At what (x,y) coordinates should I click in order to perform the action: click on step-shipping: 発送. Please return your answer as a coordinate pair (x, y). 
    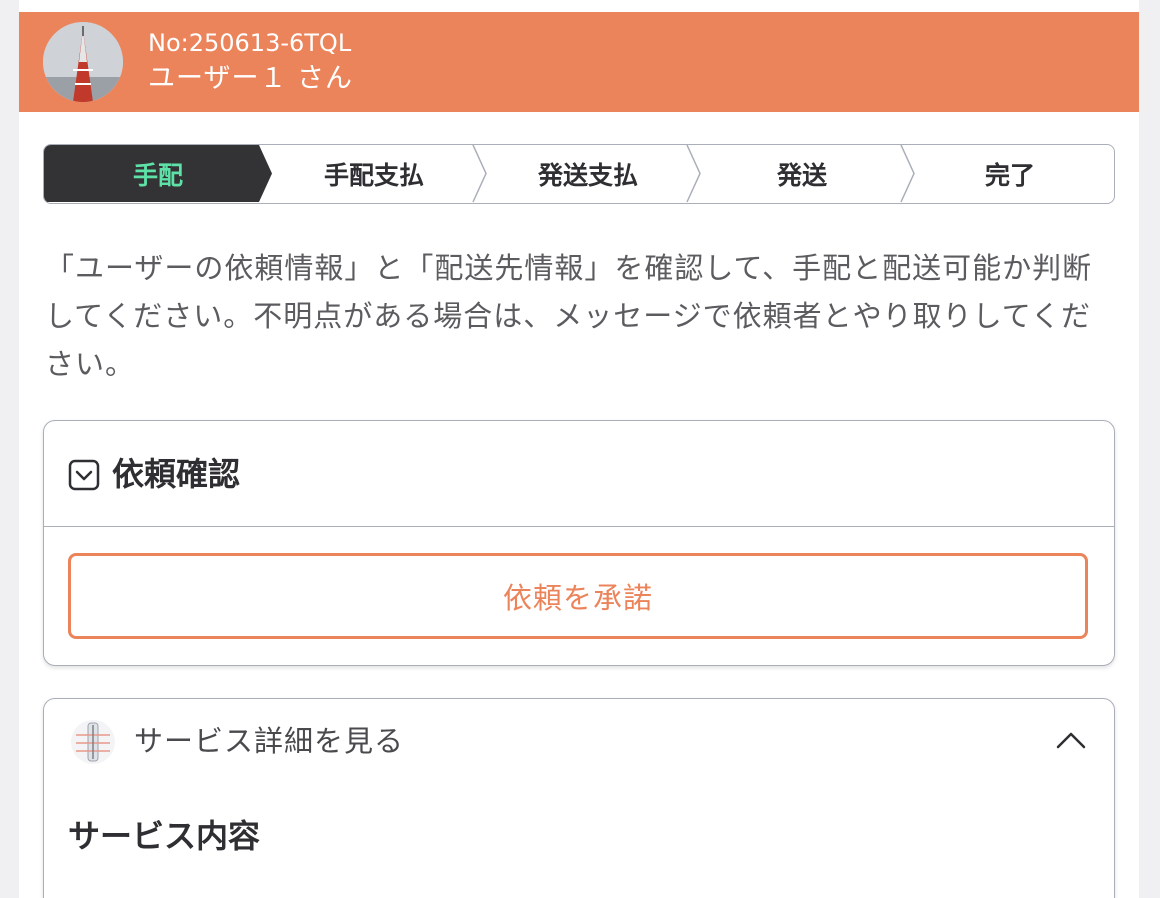
    Looking at the image, I should click on (801, 175).